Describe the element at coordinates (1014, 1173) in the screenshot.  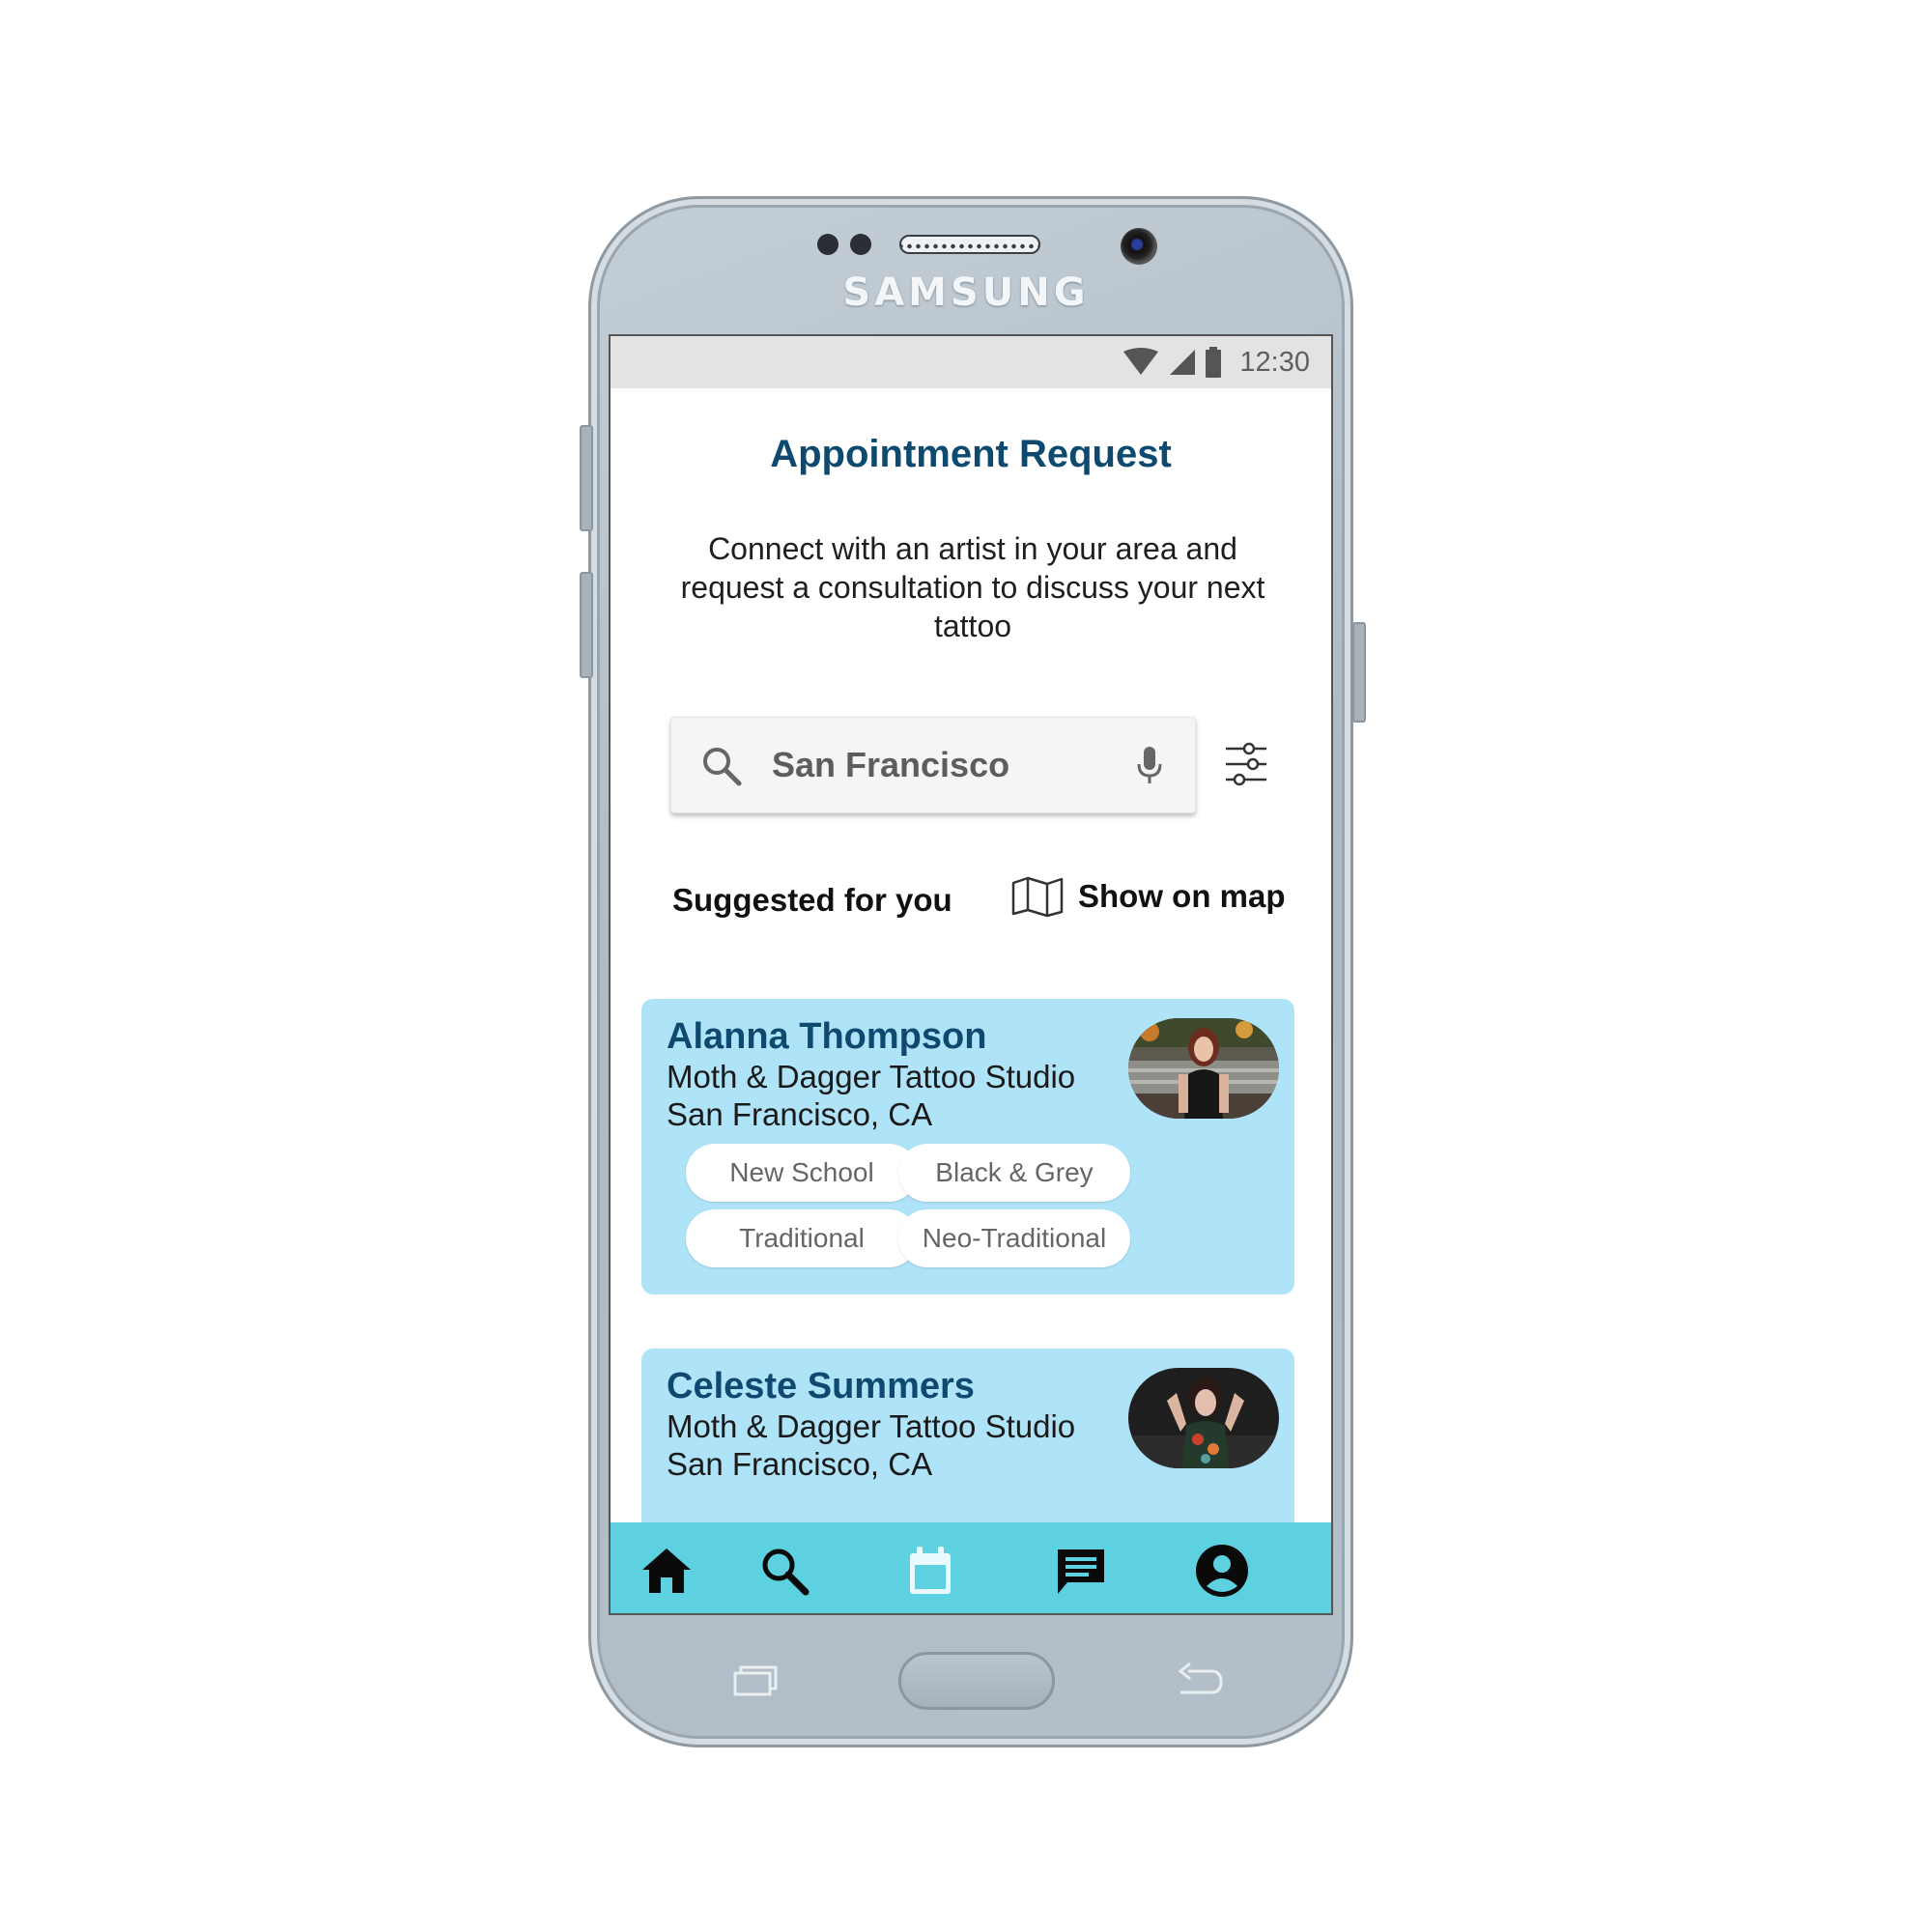
I see `style-chip: Black & Grey` at that location.